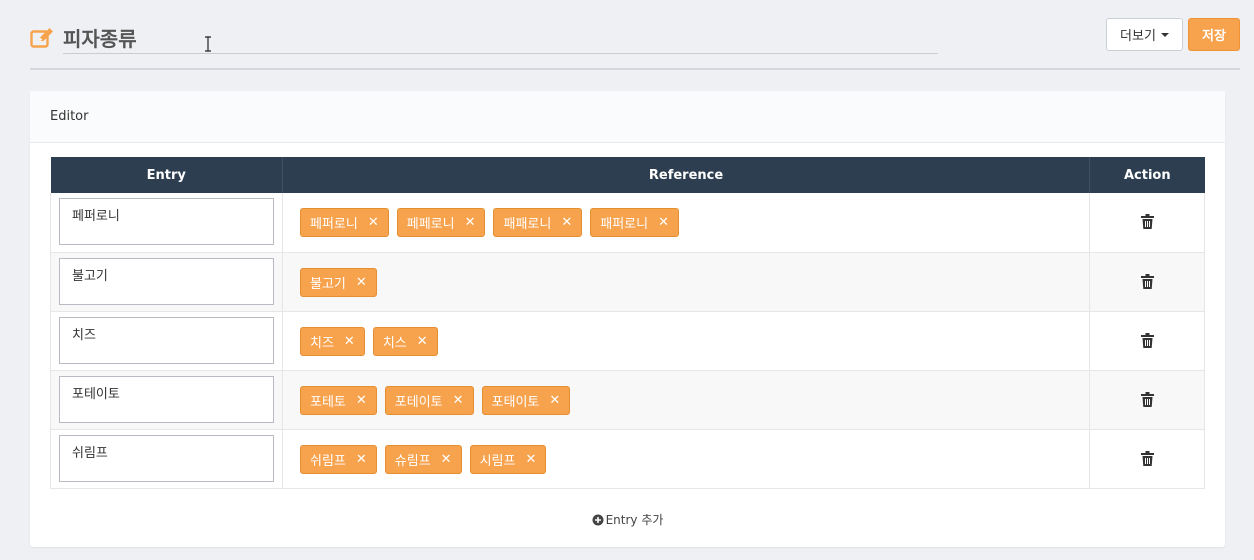  I want to click on table-row: 포테이토 포테토 ✕ 포테이토 ✕ 포태이토 ✕, so click(627, 400).